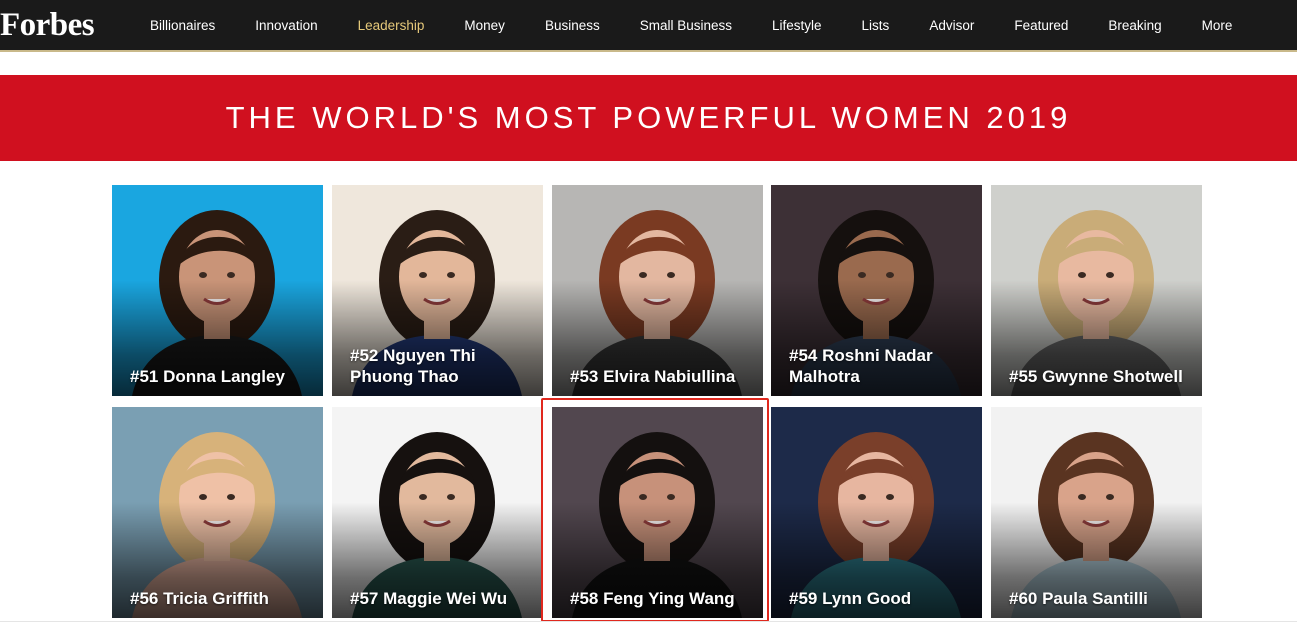  Describe the element at coordinates (661, 376) in the screenshot. I see `profile-name: #53 Elvira Nabiullina` at that location.